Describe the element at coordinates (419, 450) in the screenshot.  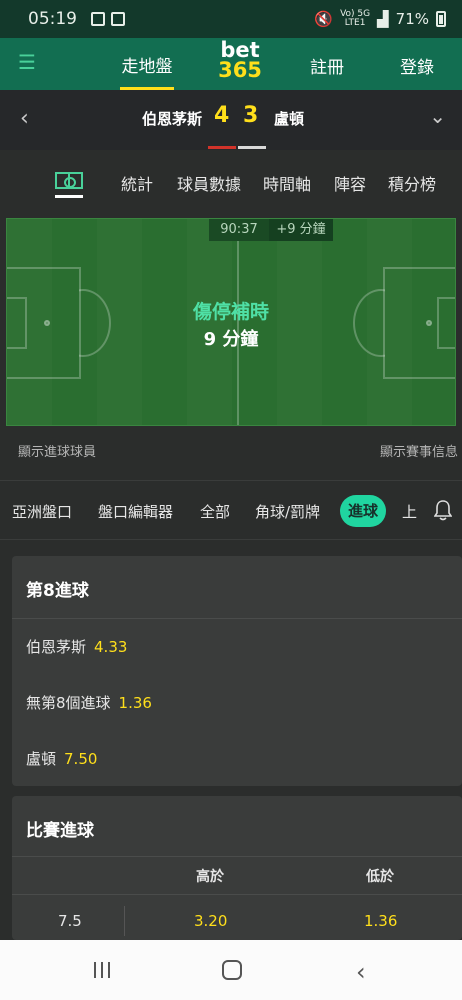
I see `show-match-info-link: 顯示賽事信息` at that location.